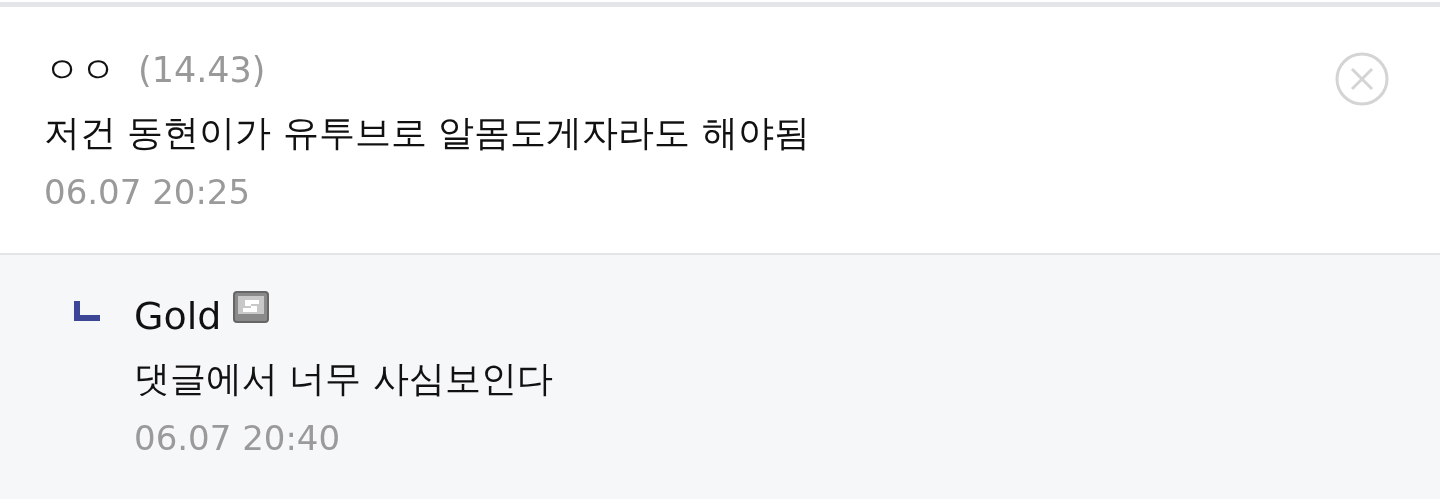  Describe the element at coordinates (80, 69) in the screenshot. I see `author-name: ㅇㅇ` at that location.